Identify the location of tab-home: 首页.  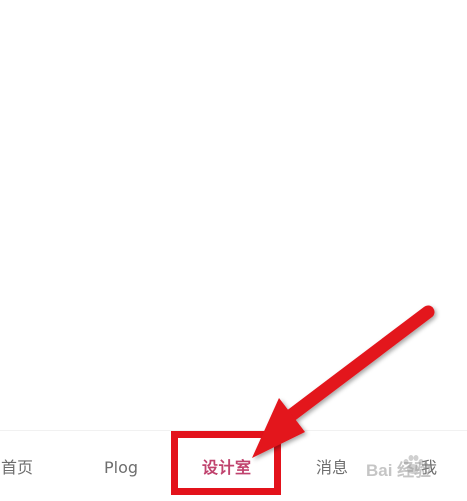
(17, 468).